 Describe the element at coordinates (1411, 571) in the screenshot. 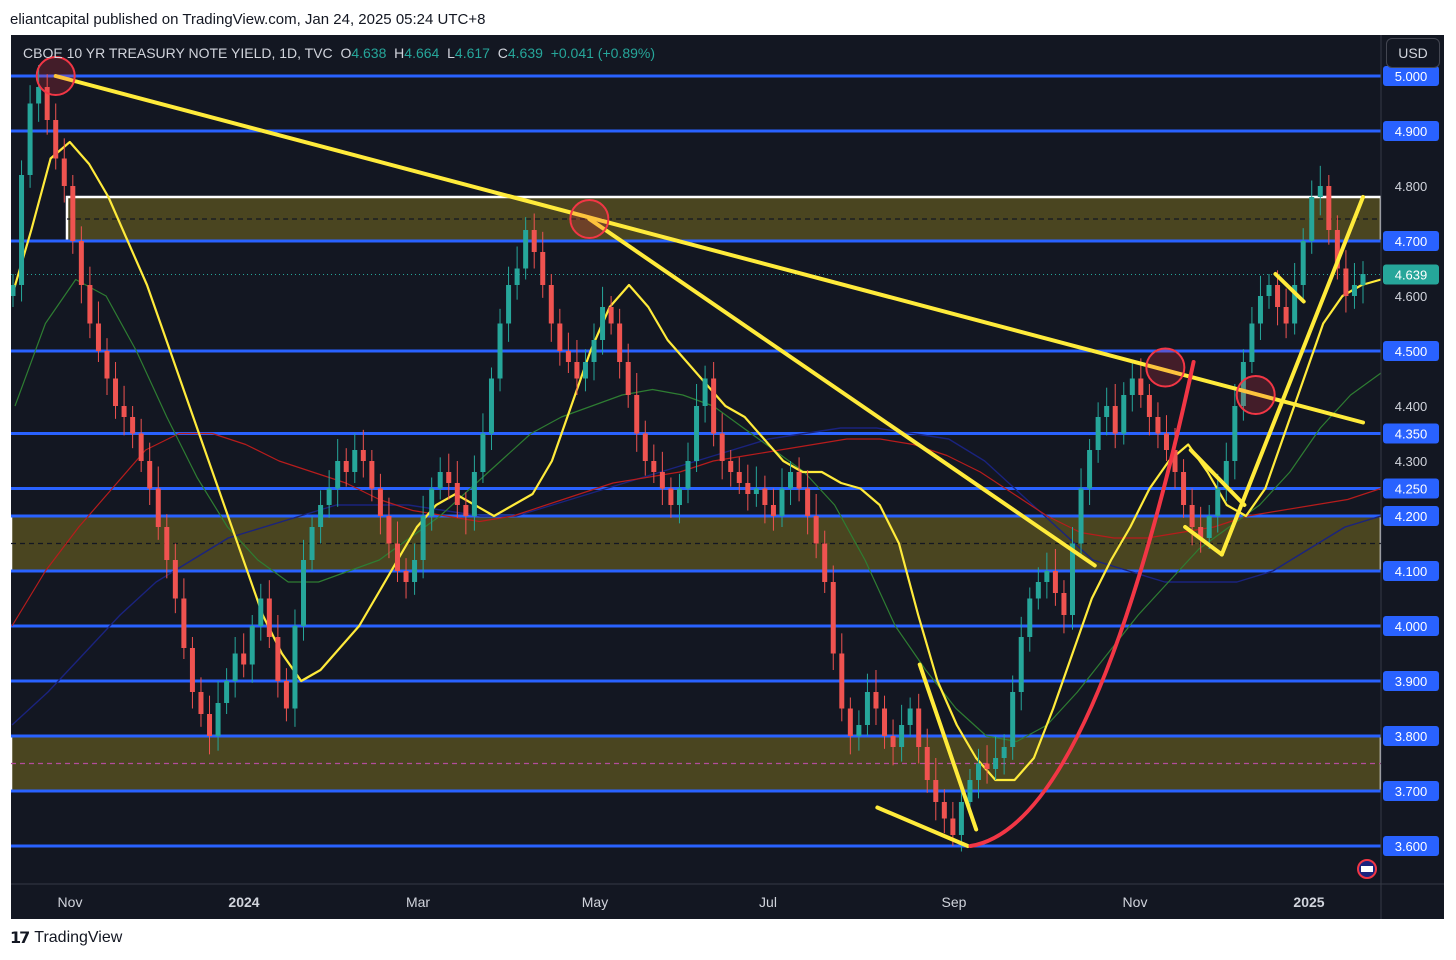

I see `price-tick-label: 4.100` at that location.